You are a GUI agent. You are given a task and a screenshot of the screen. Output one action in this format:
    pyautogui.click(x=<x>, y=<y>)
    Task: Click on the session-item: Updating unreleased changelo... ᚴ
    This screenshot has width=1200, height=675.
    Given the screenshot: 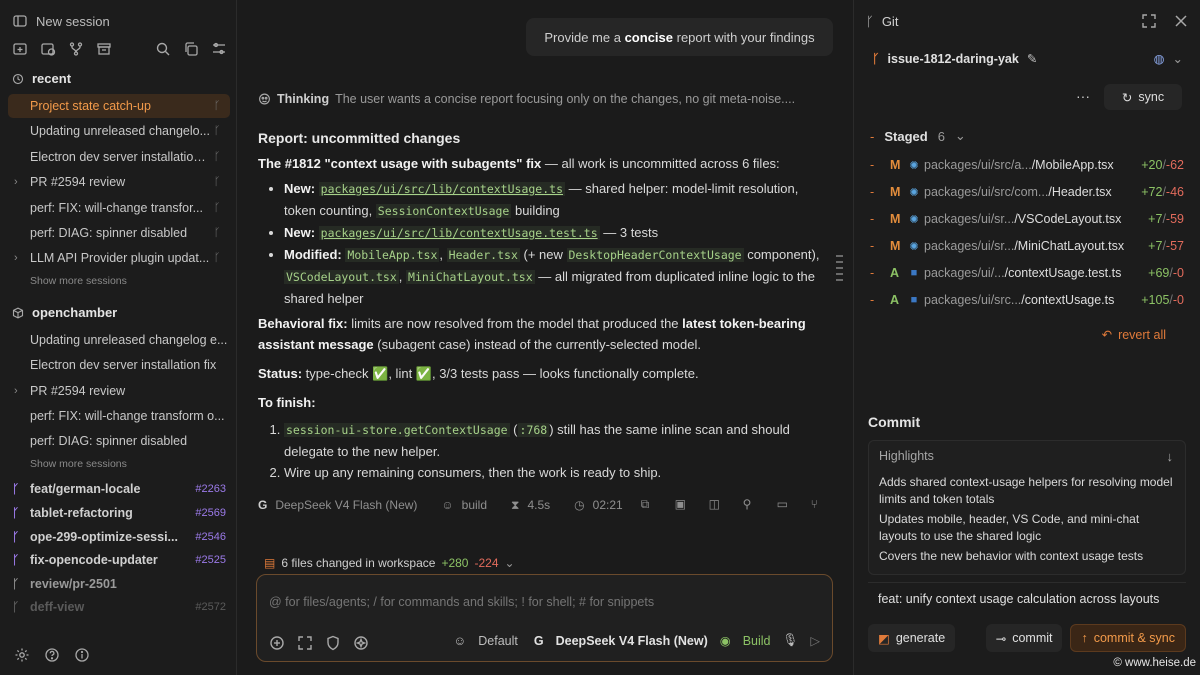 What is the action you would take?
    pyautogui.click(x=119, y=131)
    